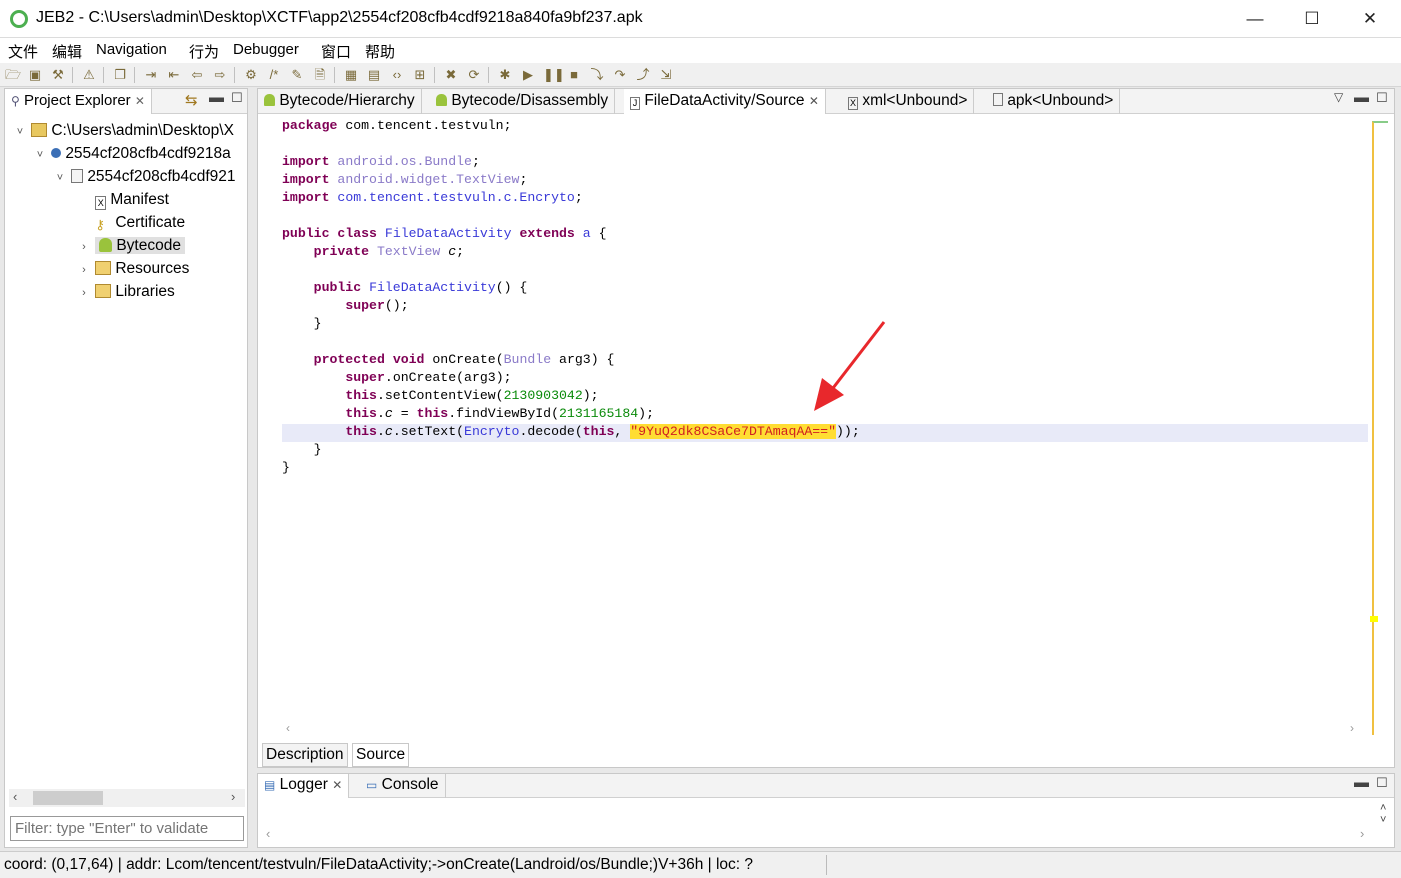 The width and height of the screenshot is (1401, 878). What do you see at coordinates (597, 75) in the screenshot?
I see `step-into-icon: ⤵` at bounding box center [597, 75].